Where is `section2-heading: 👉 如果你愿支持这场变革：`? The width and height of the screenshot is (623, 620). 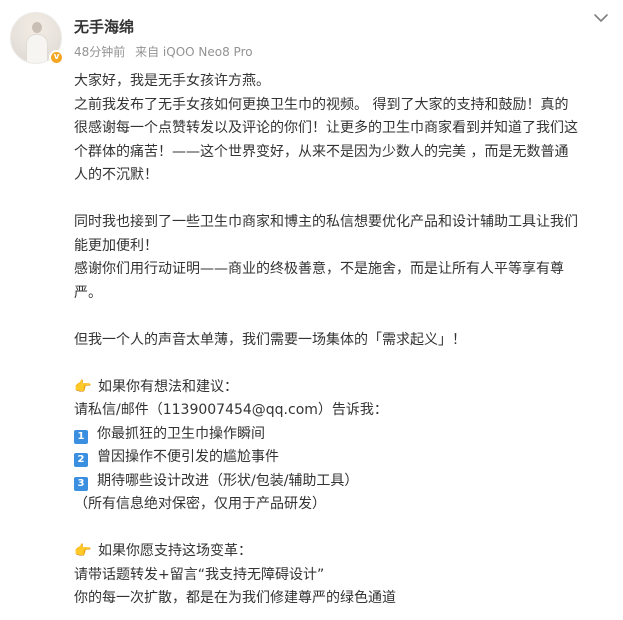 section2-heading: 👉 如果你愿支持这场变革： is located at coordinates (346, 552).